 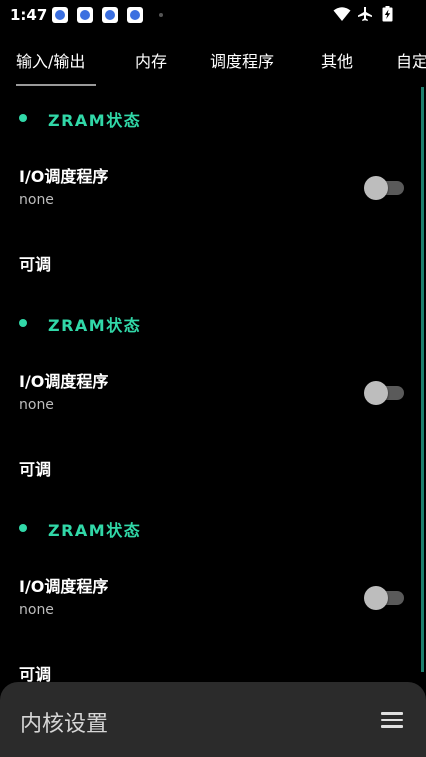 What do you see at coordinates (422, 379) in the screenshot?
I see `scrollbar` at bounding box center [422, 379].